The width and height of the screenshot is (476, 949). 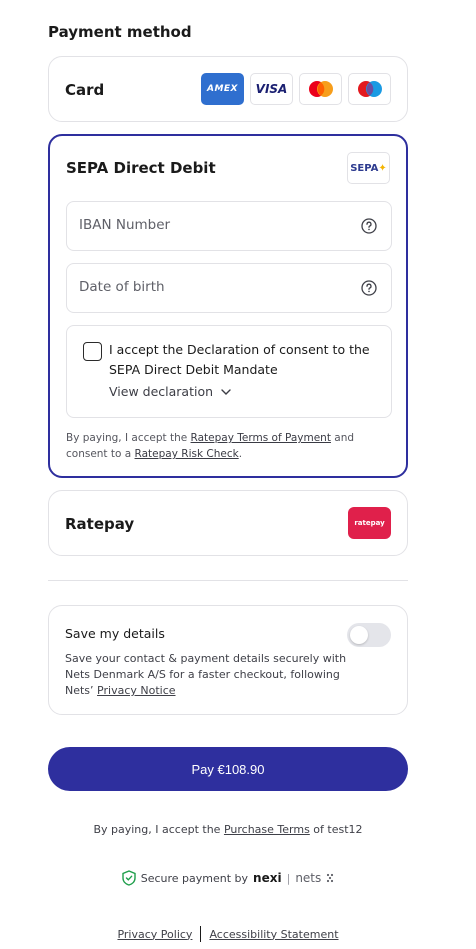 I want to click on purchase-legal-prefix: By paying, I accept the, so click(x=158, y=829).